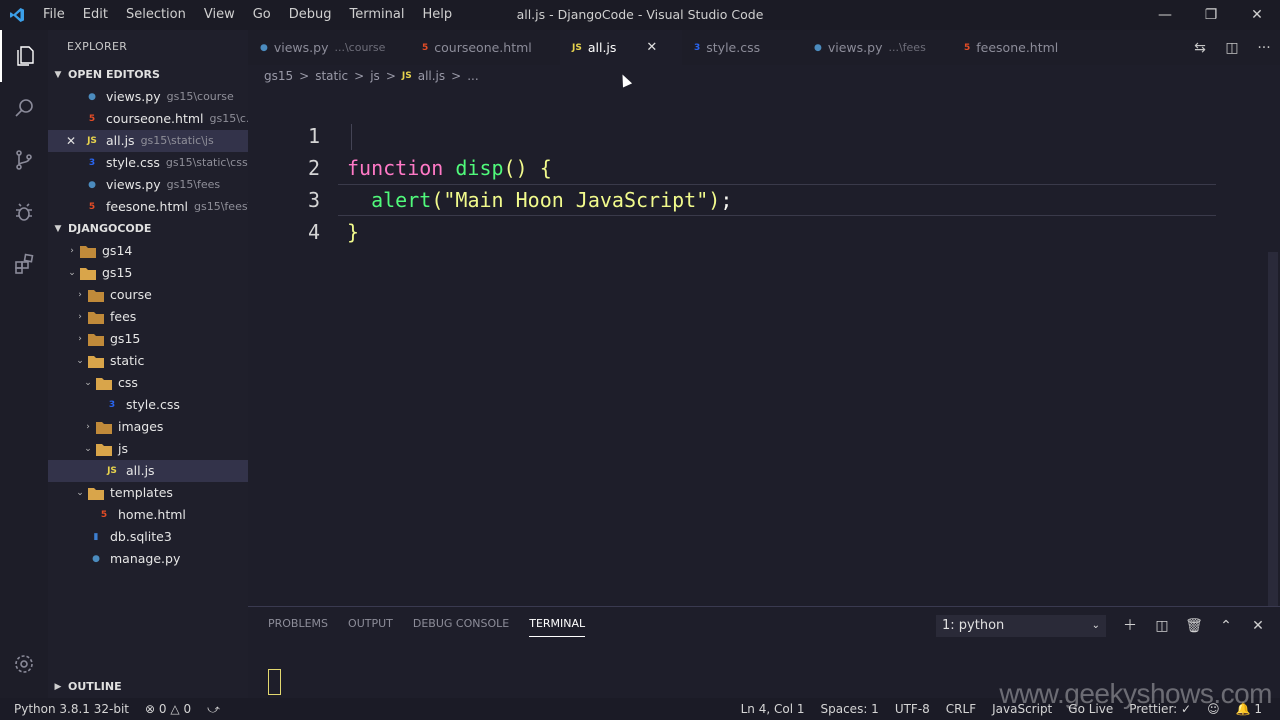  What do you see at coordinates (148, 163) in the screenshot?
I see `open-editor-item: 3 style.css gs15\static\css` at bounding box center [148, 163].